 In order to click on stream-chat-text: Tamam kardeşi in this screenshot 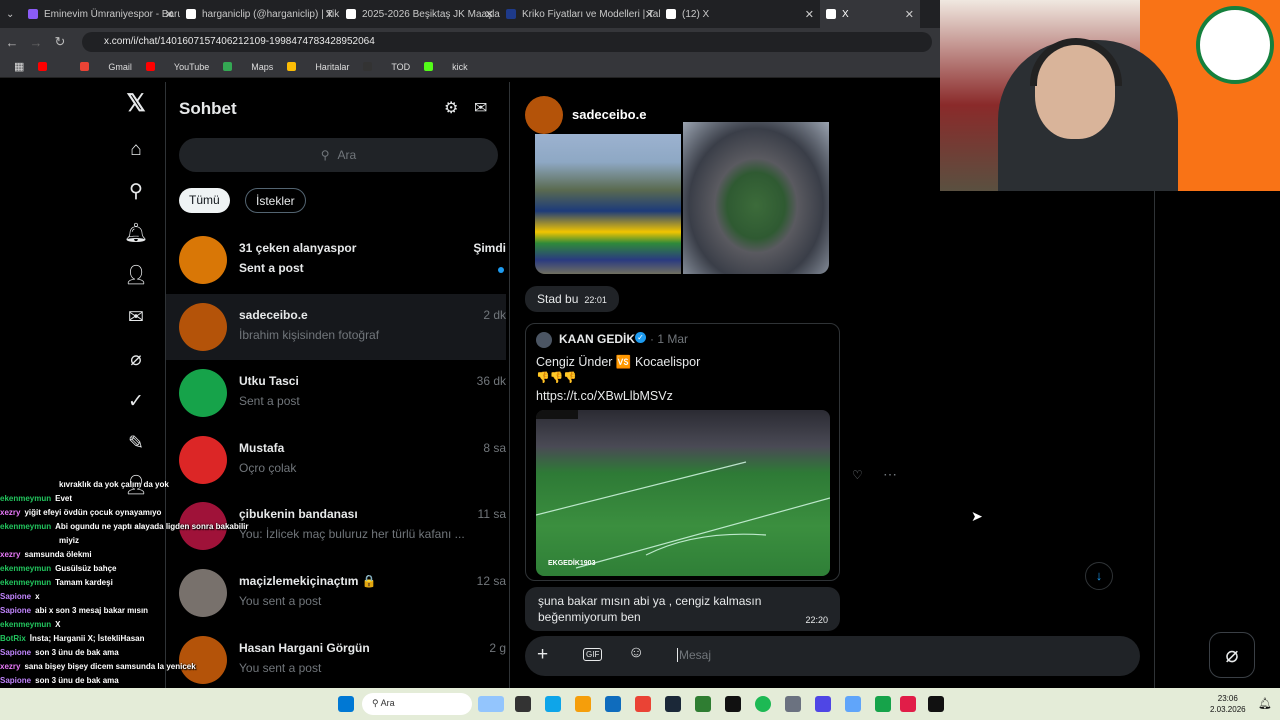, I will do `click(84, 582)`.